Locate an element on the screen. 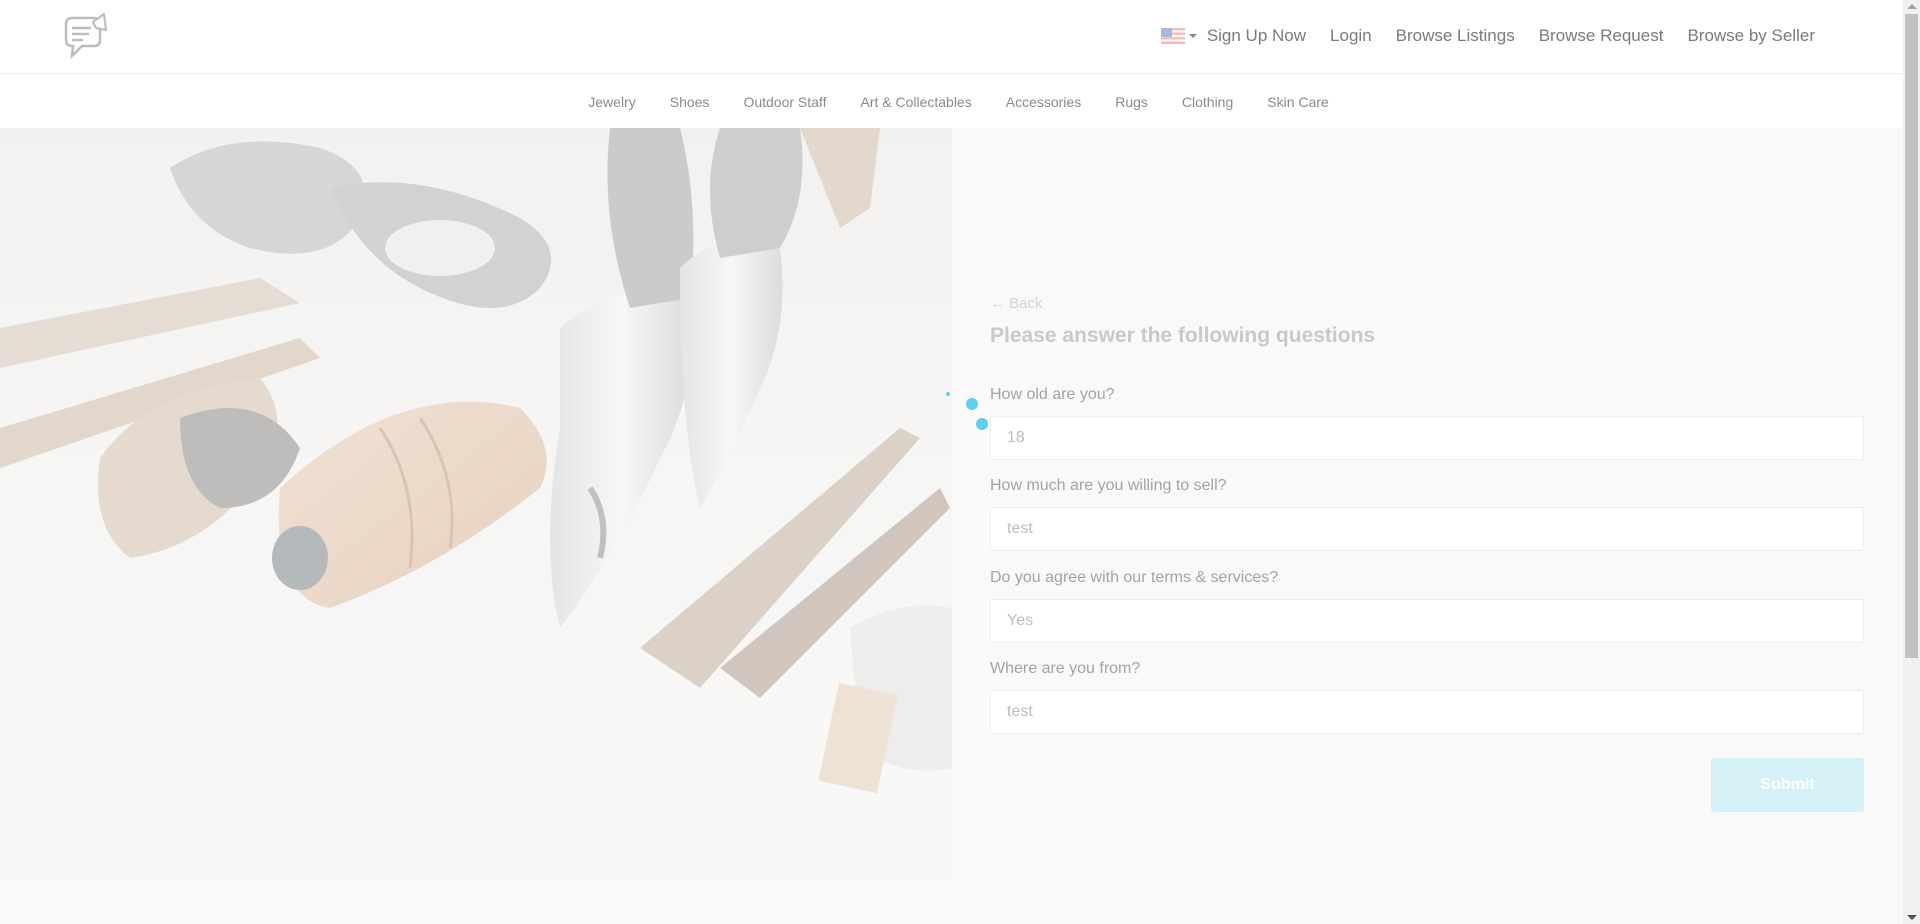 The image size is (1920, 924). question-label-origin: Where are you from? is located at coordinates (1065, 668).